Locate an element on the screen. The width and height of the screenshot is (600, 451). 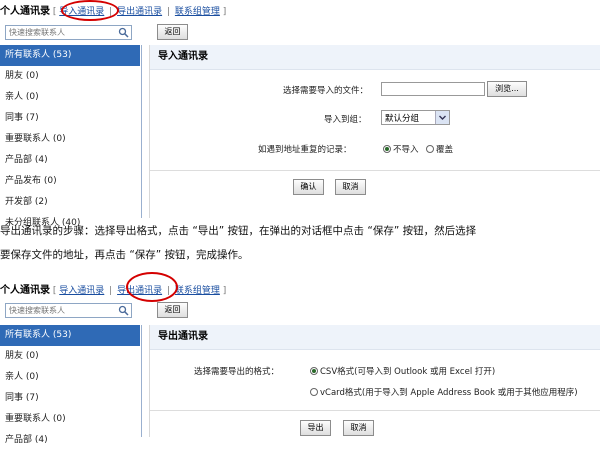
group-select: 默认分组 is located at coordinates (415, 117).